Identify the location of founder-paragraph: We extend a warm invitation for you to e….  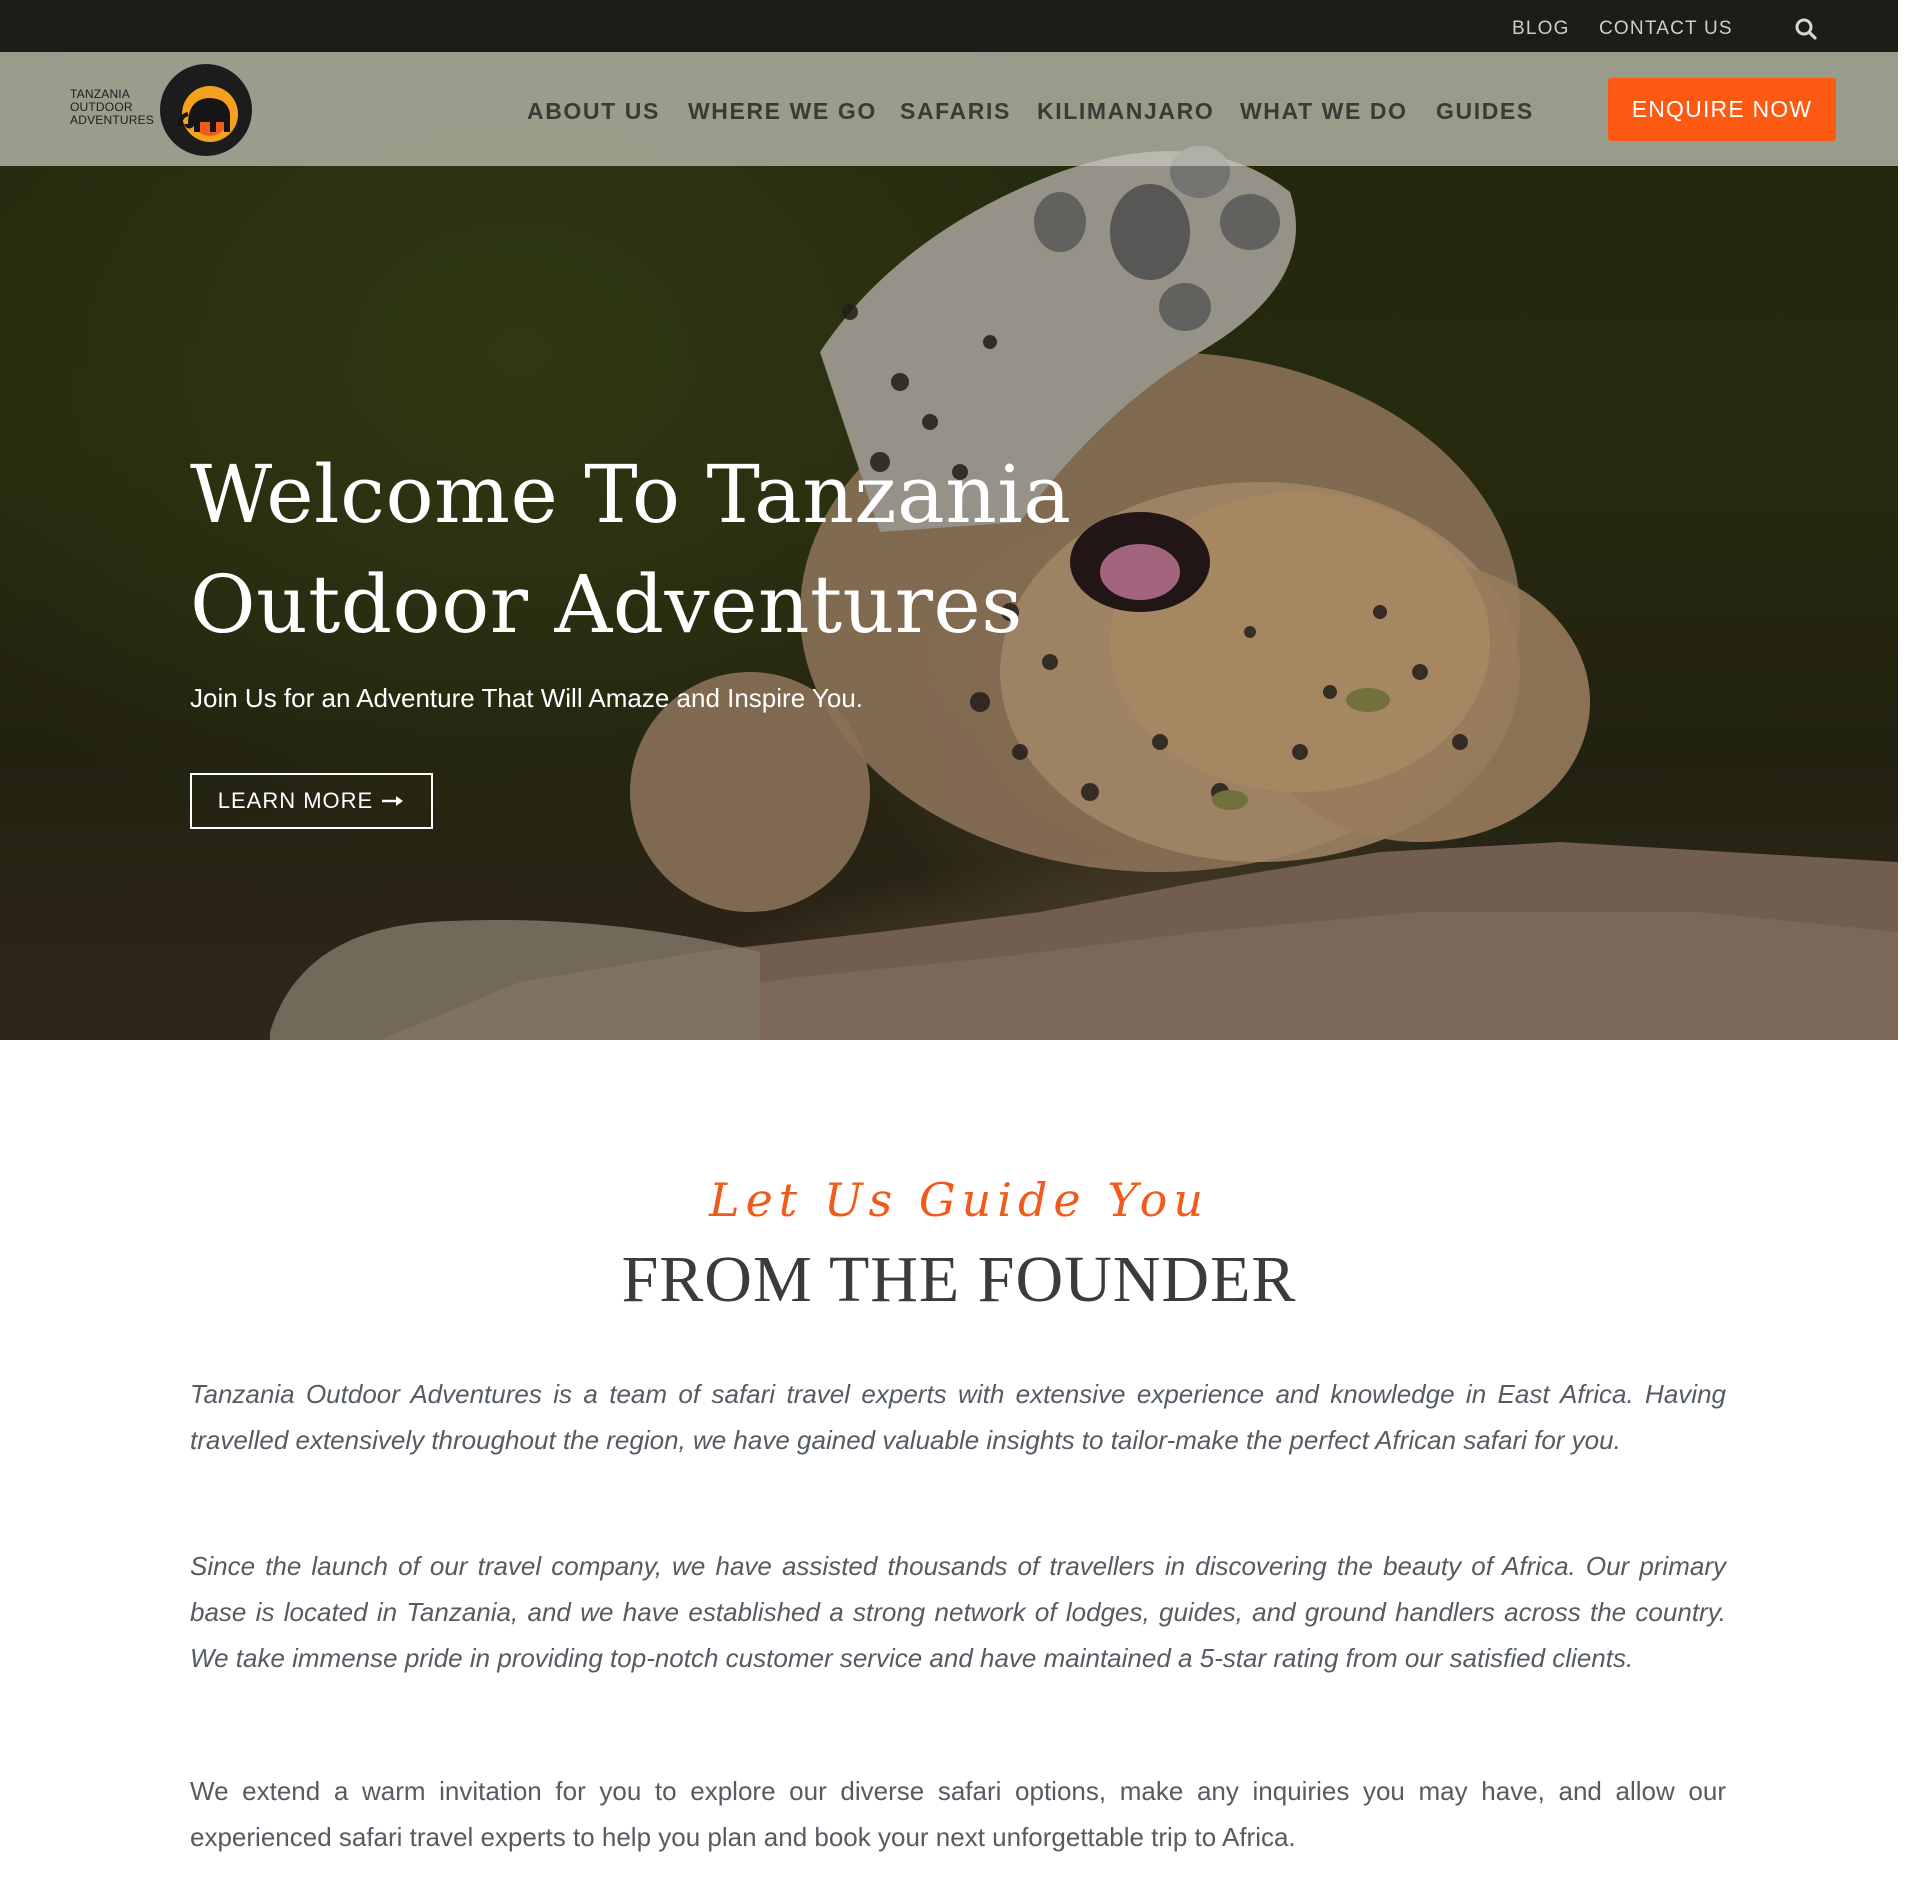
(958, 1814).